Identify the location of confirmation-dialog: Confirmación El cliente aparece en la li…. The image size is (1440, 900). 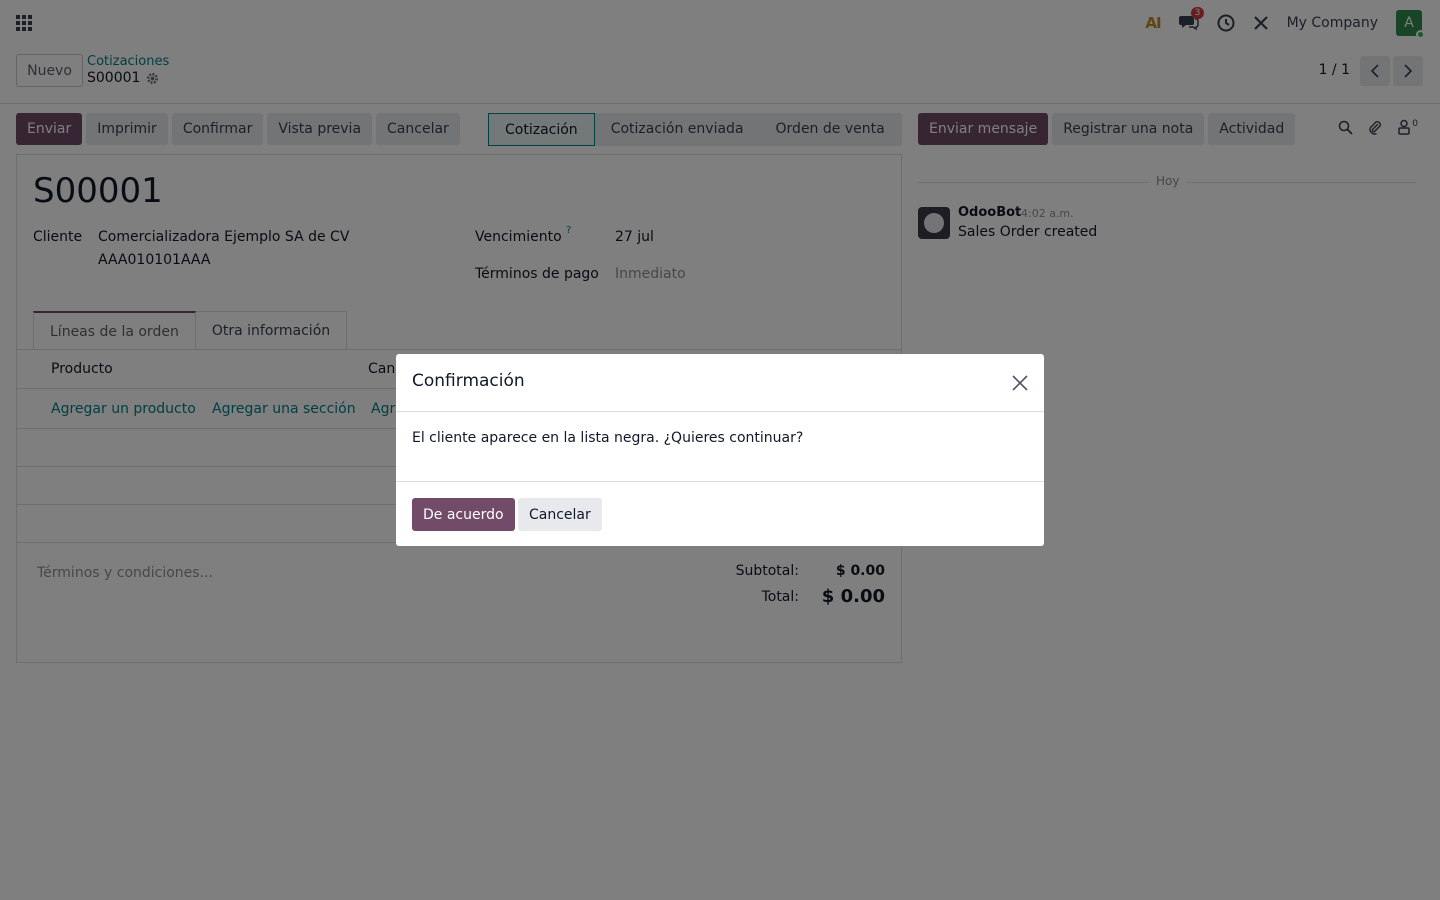
(720, 450).